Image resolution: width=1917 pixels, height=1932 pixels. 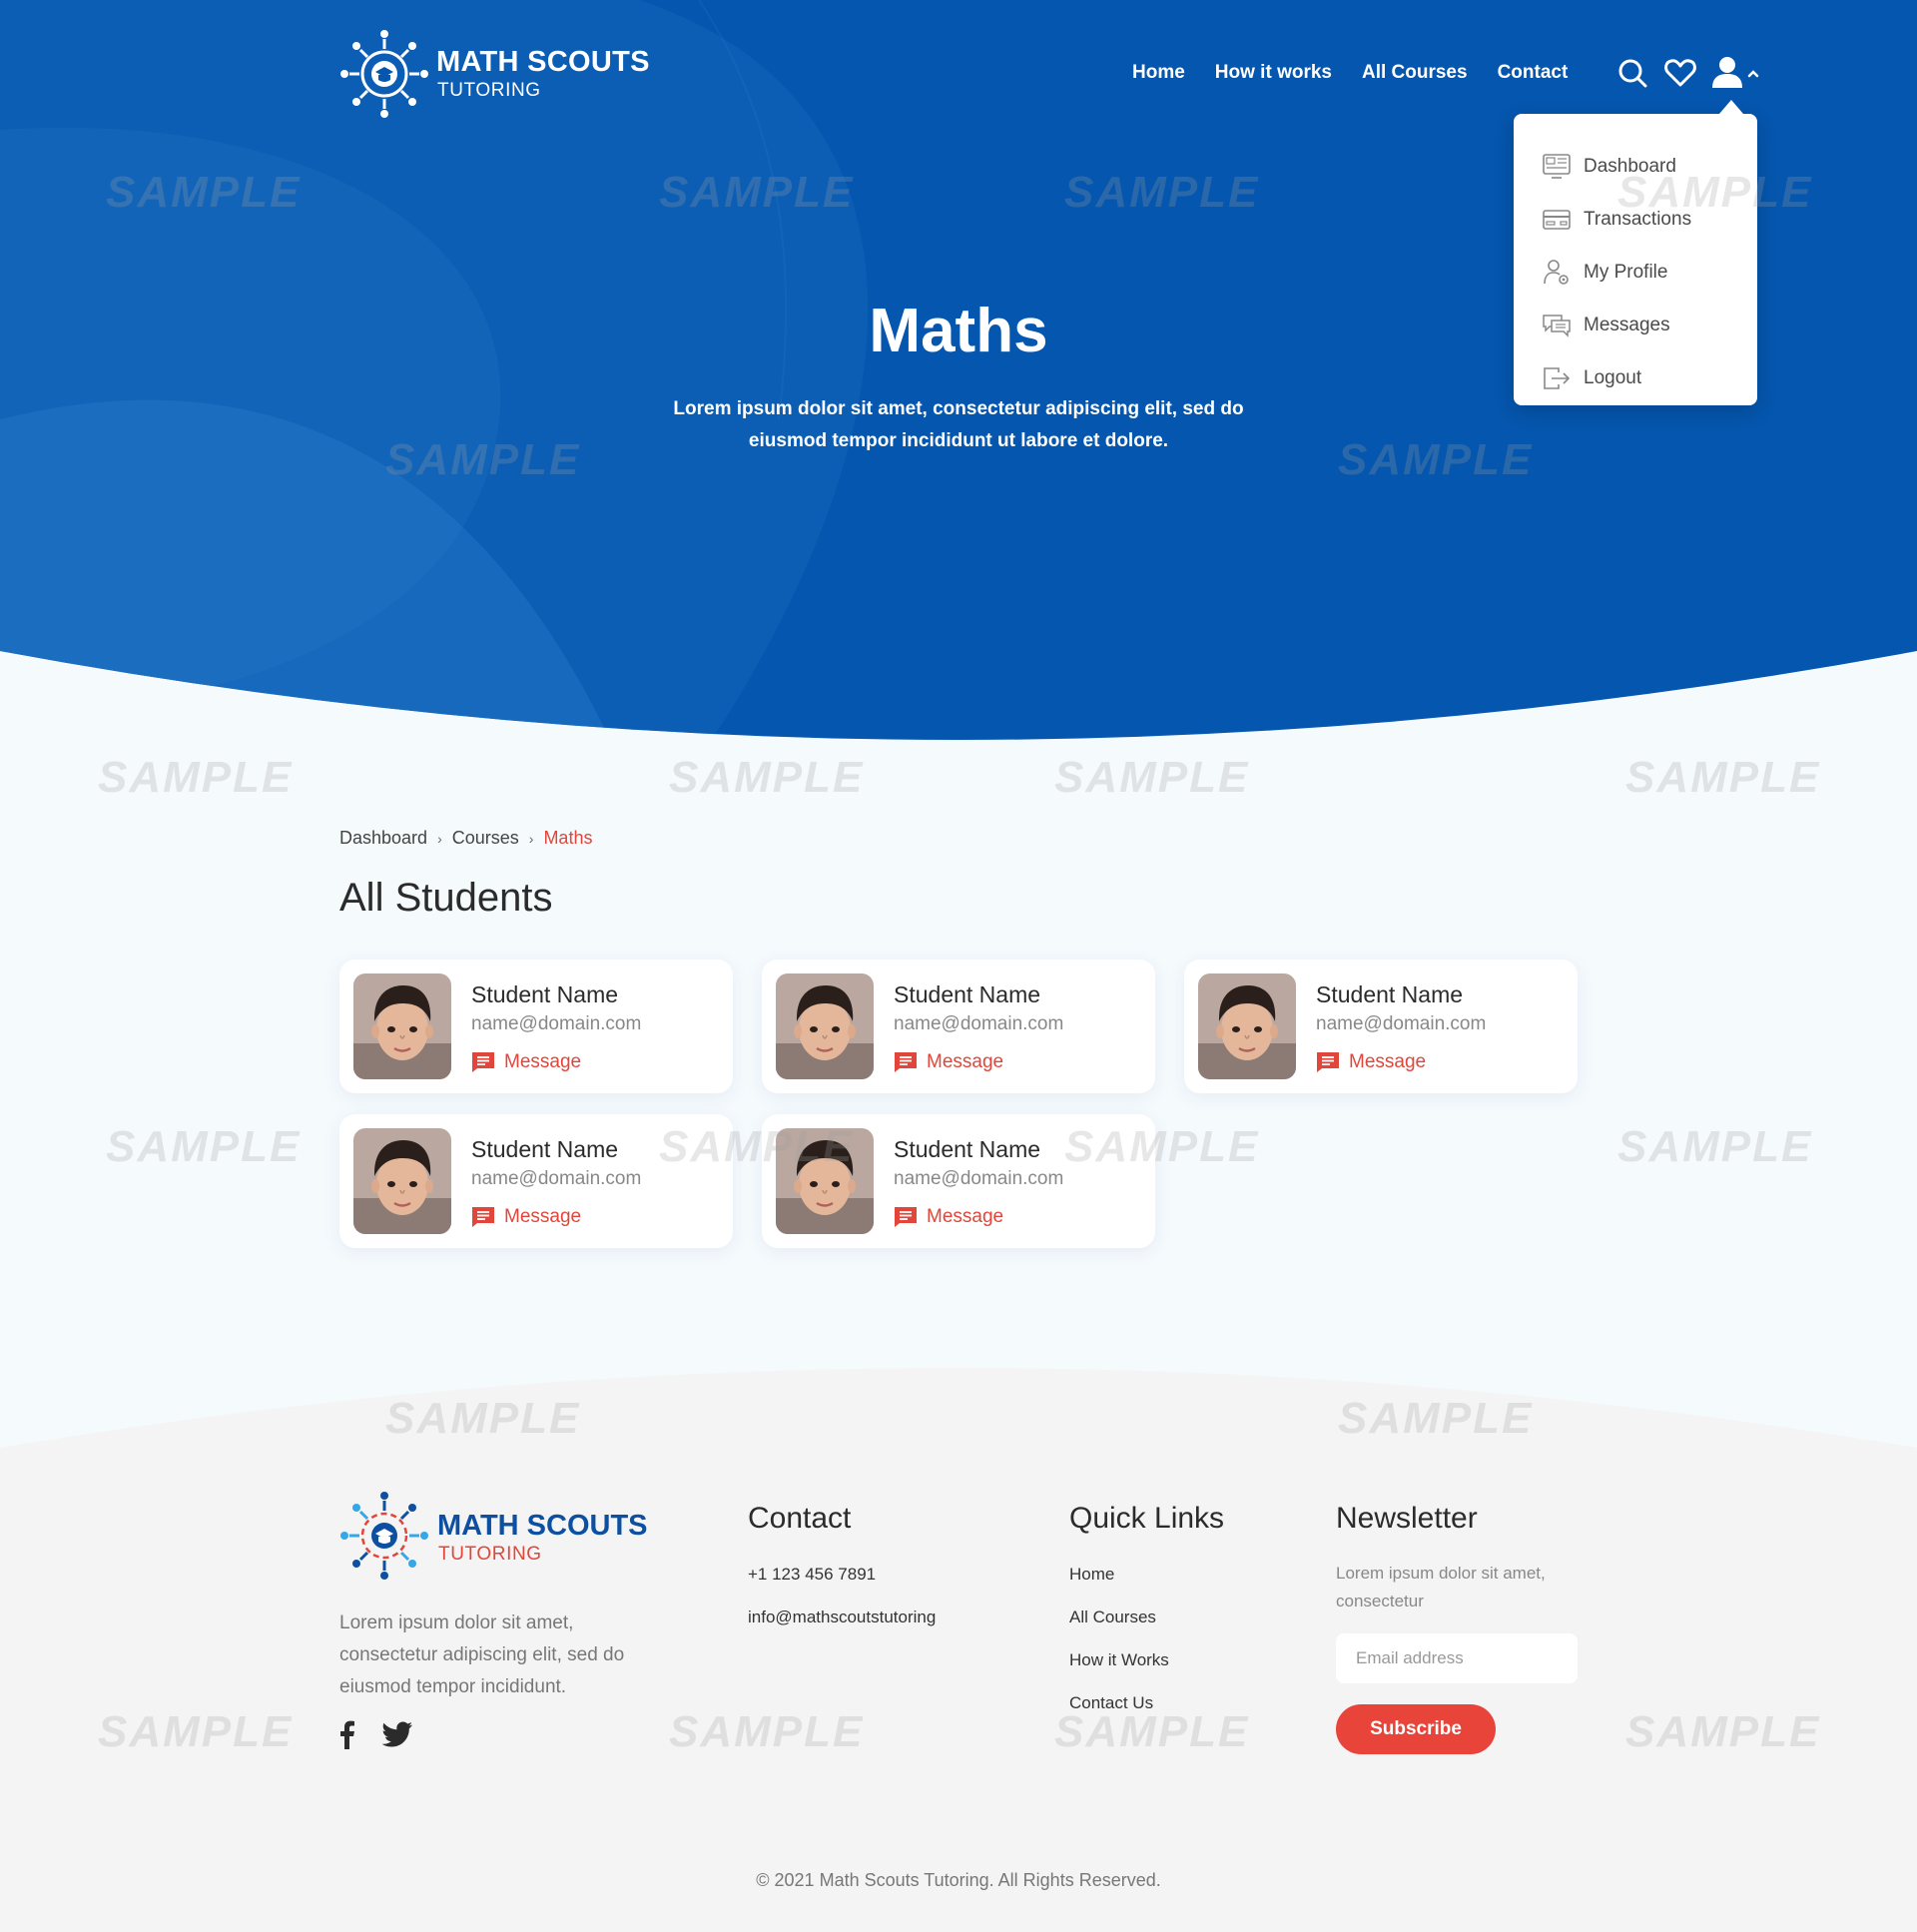 I want to click on nav-how-it-works: How it works, so click(x=1273, y=73).